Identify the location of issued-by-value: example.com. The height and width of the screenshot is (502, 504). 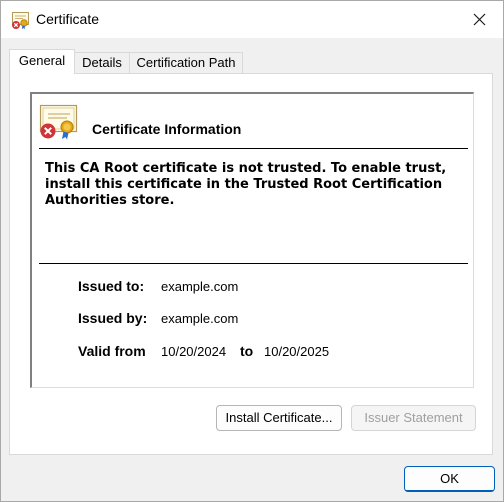
(200, 318).